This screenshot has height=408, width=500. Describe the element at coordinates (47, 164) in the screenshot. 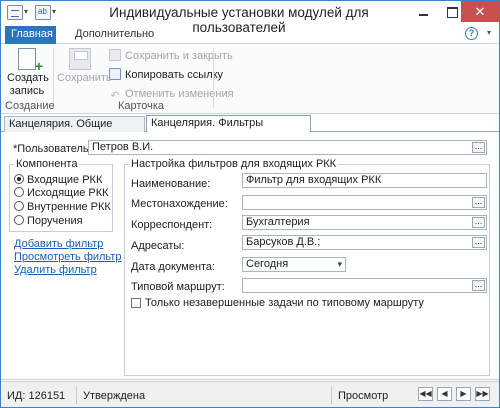

I see `component-group-title: Компонента` at that location.